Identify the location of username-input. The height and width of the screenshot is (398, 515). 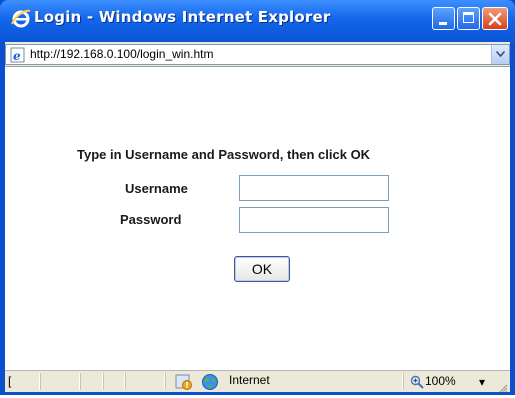
(314, 188).